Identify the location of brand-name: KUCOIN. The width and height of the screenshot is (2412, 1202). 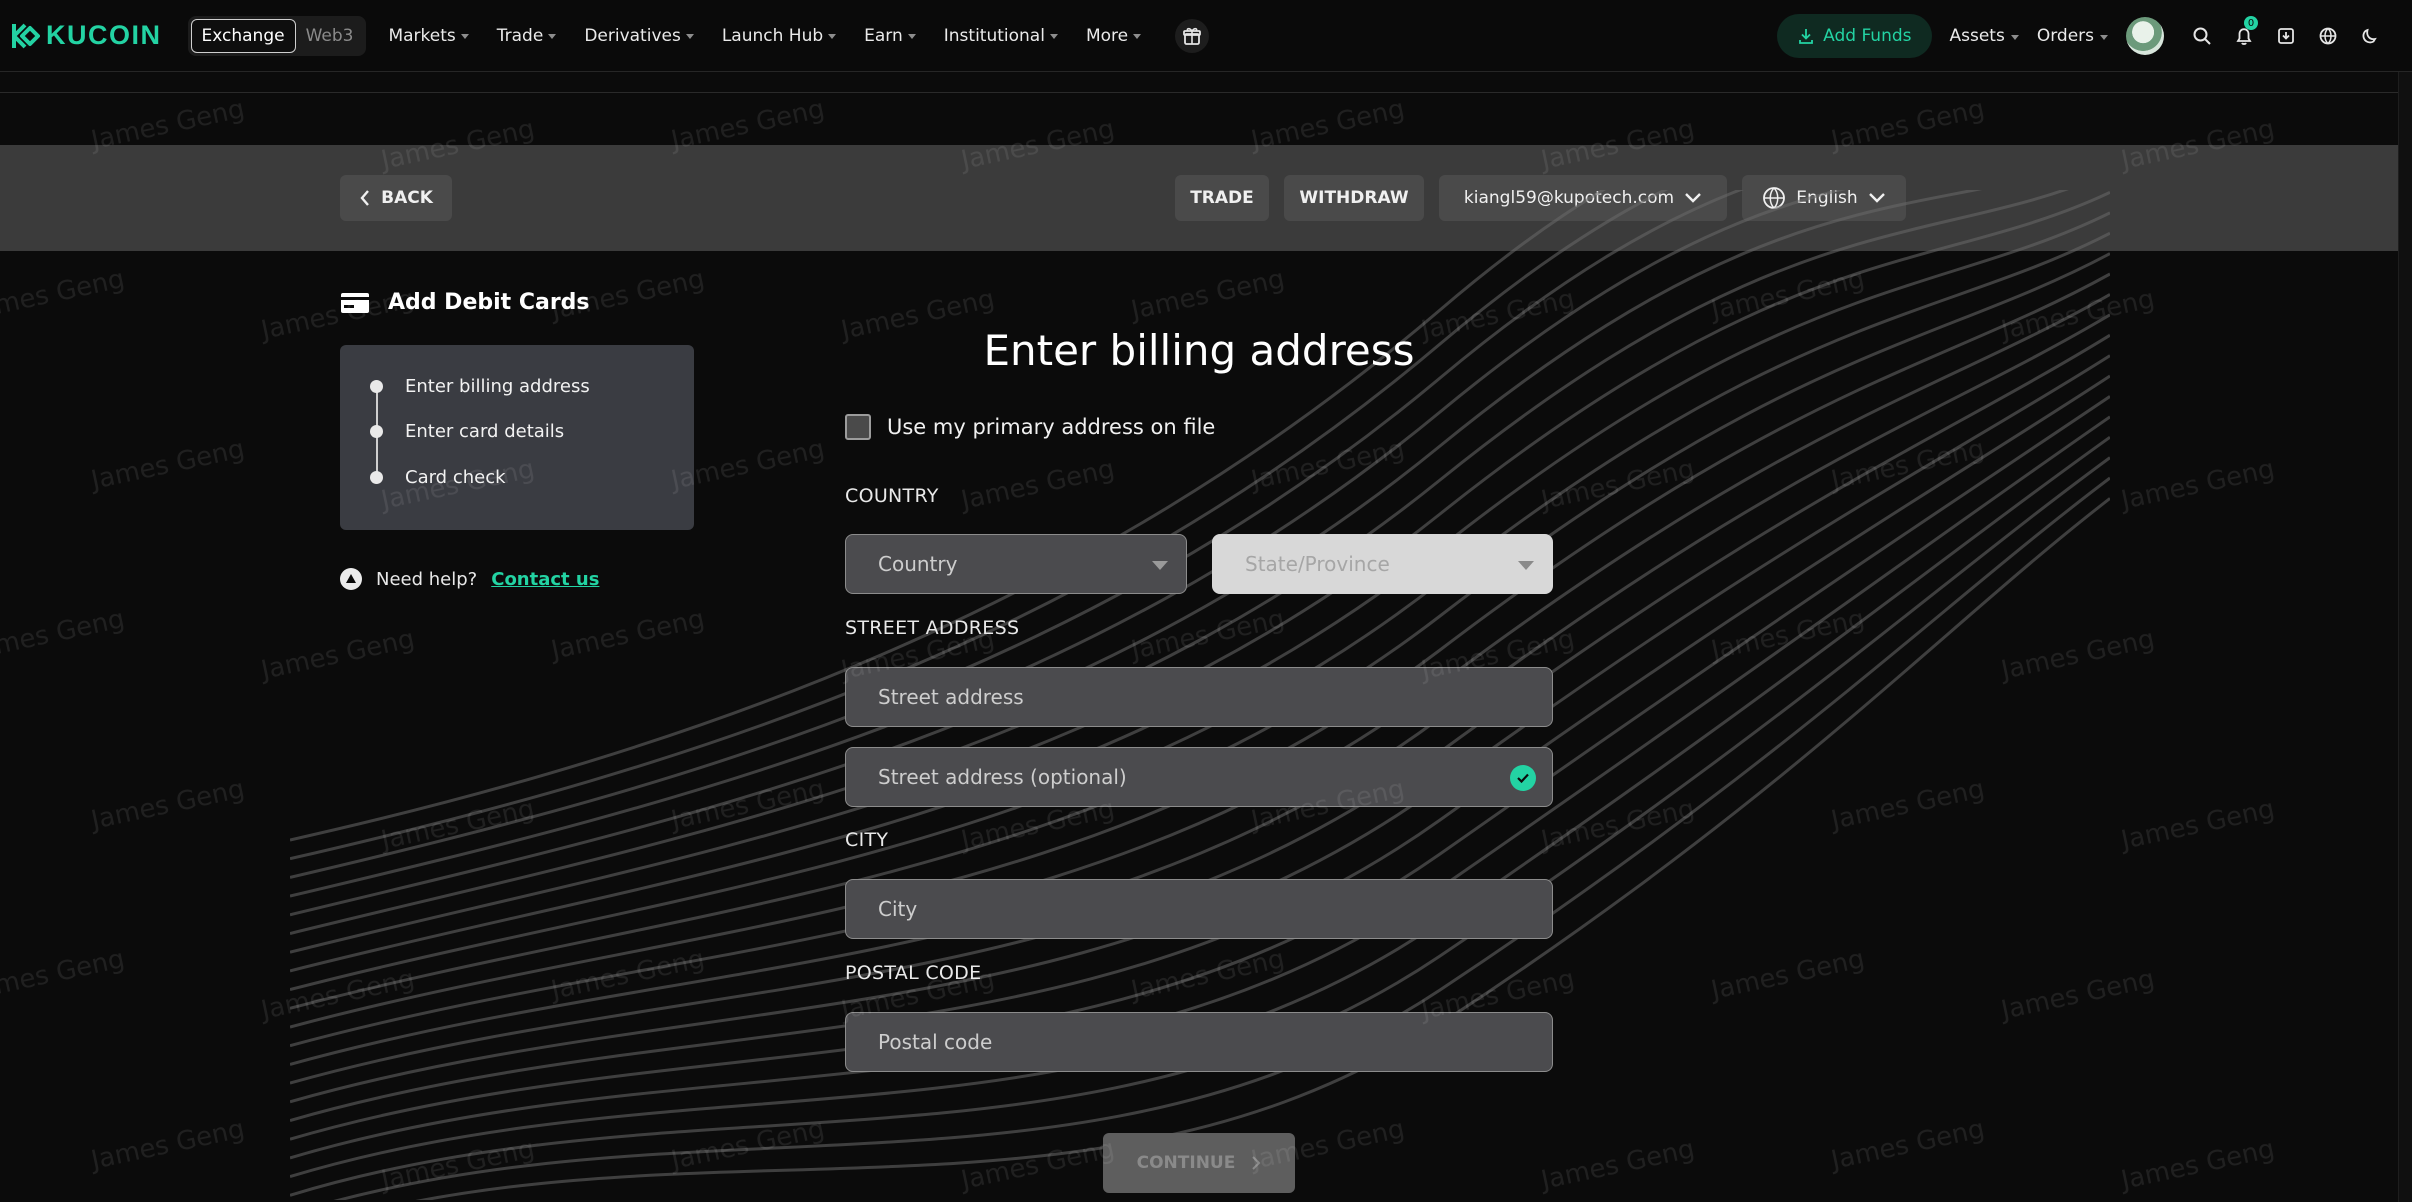
(104, 35).